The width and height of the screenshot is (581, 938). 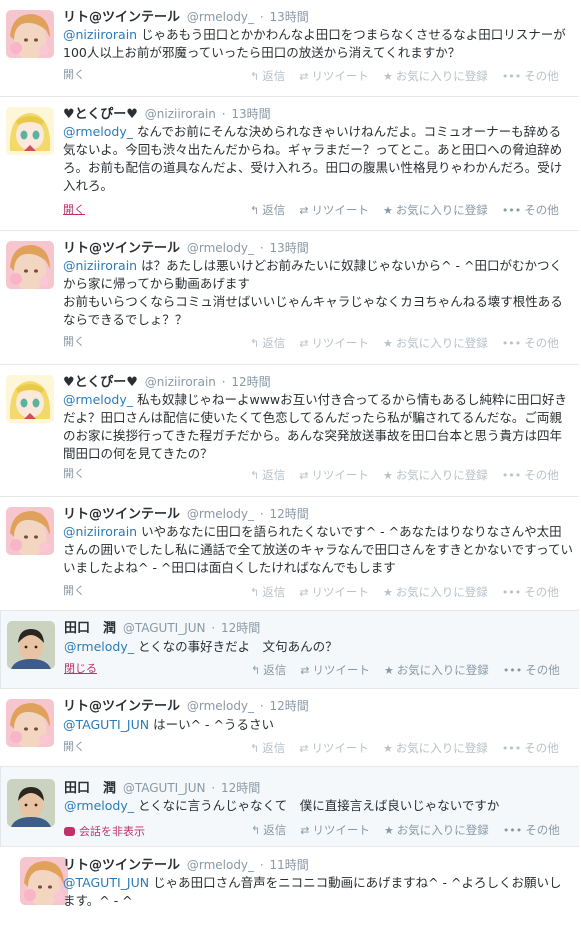 What do you see at coordinates (319, 806) in the screenshot?
I see `tweet-text: @rmelody_ とくなに言うんじゃなくて 僕に直接言えば良いじゃないですか` at bounding box center [319, 806].